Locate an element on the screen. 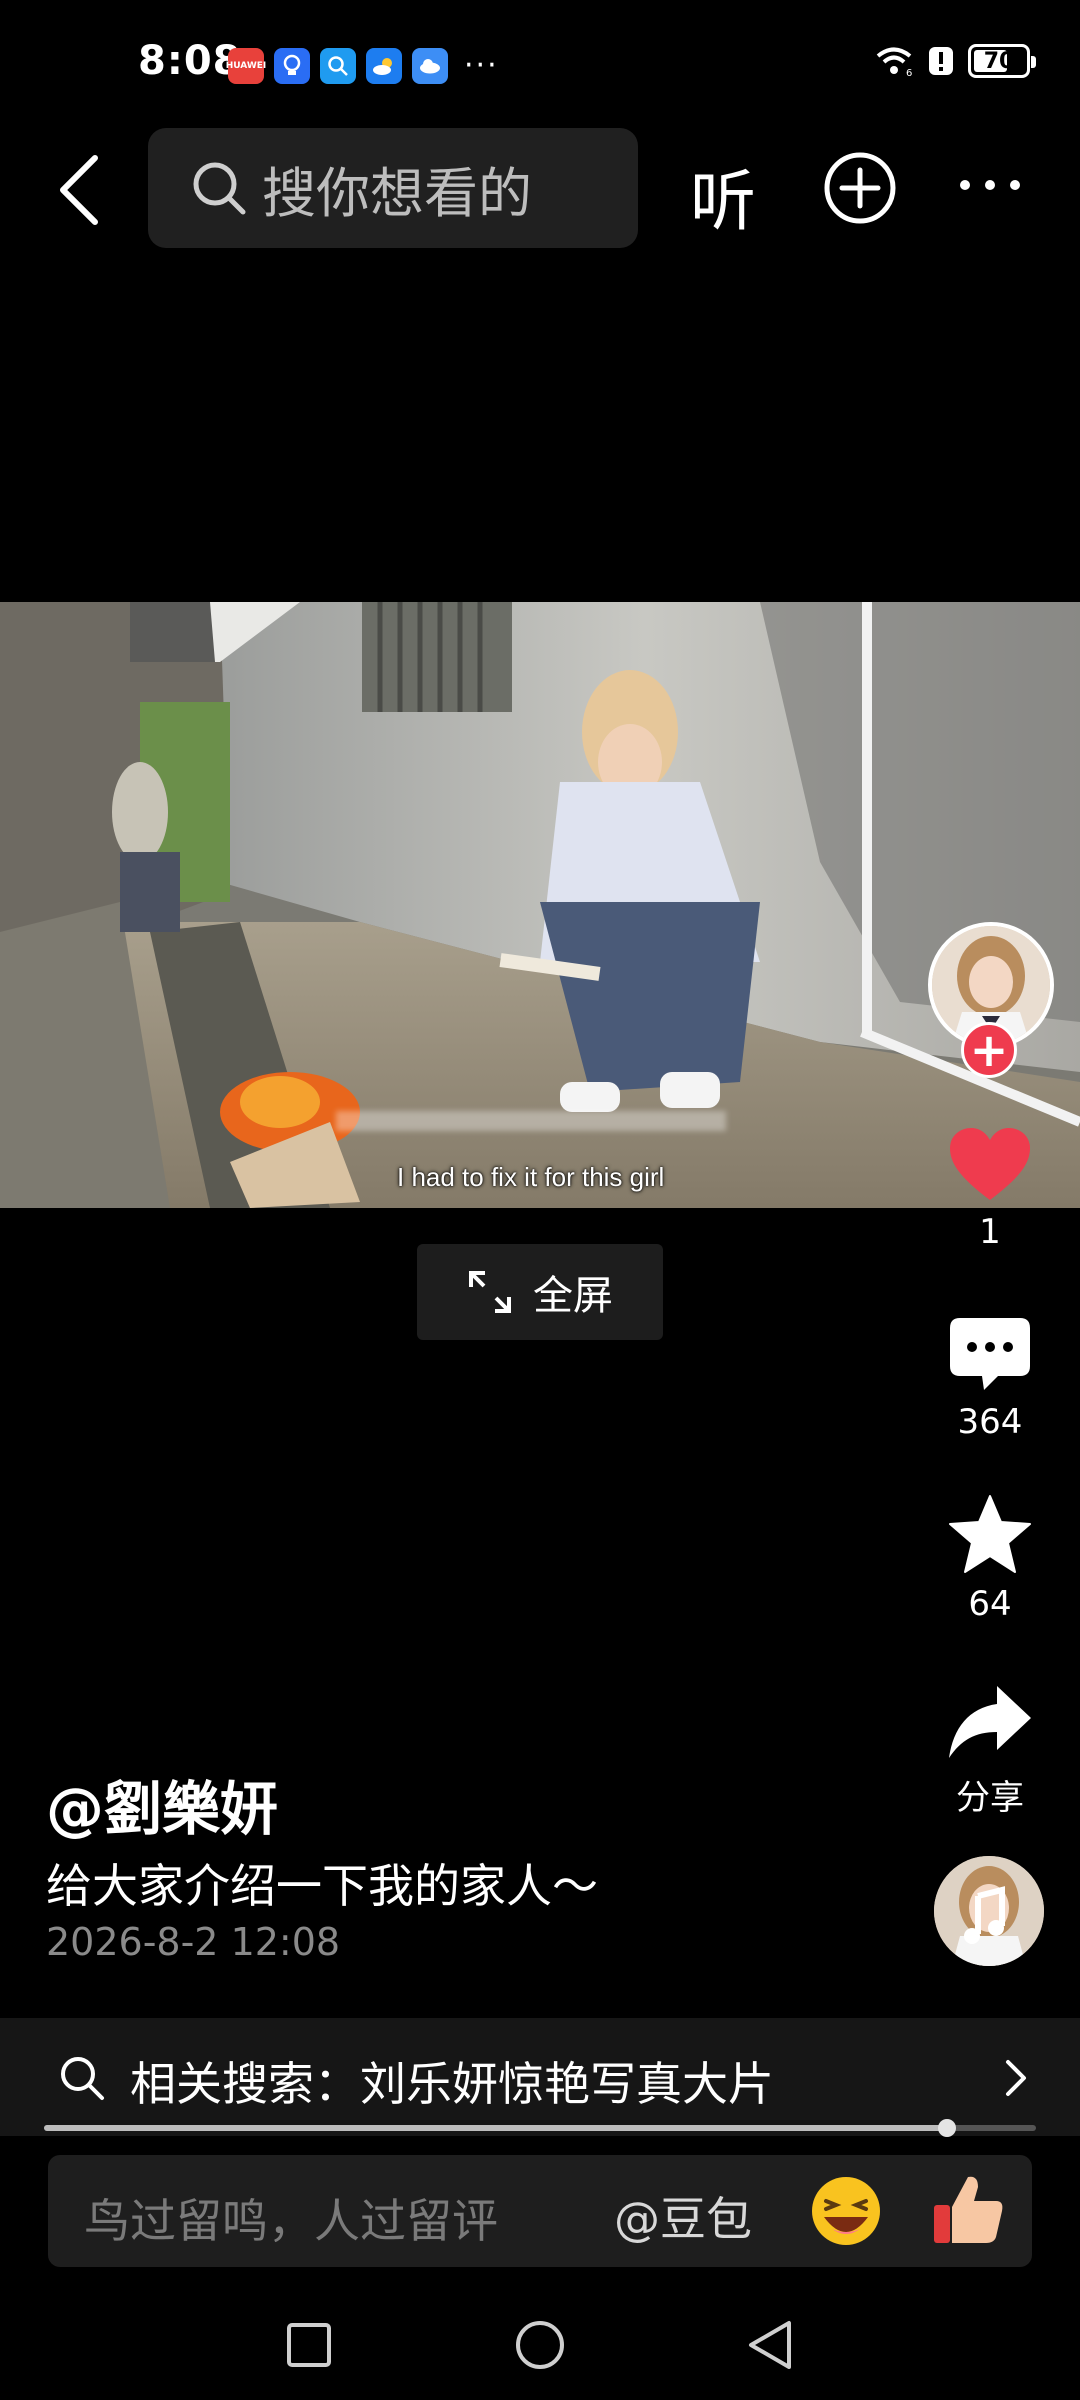 The width and height of the screenshot is (1080, 2400). recent-apps-button is located at coordinates (309, 2345).